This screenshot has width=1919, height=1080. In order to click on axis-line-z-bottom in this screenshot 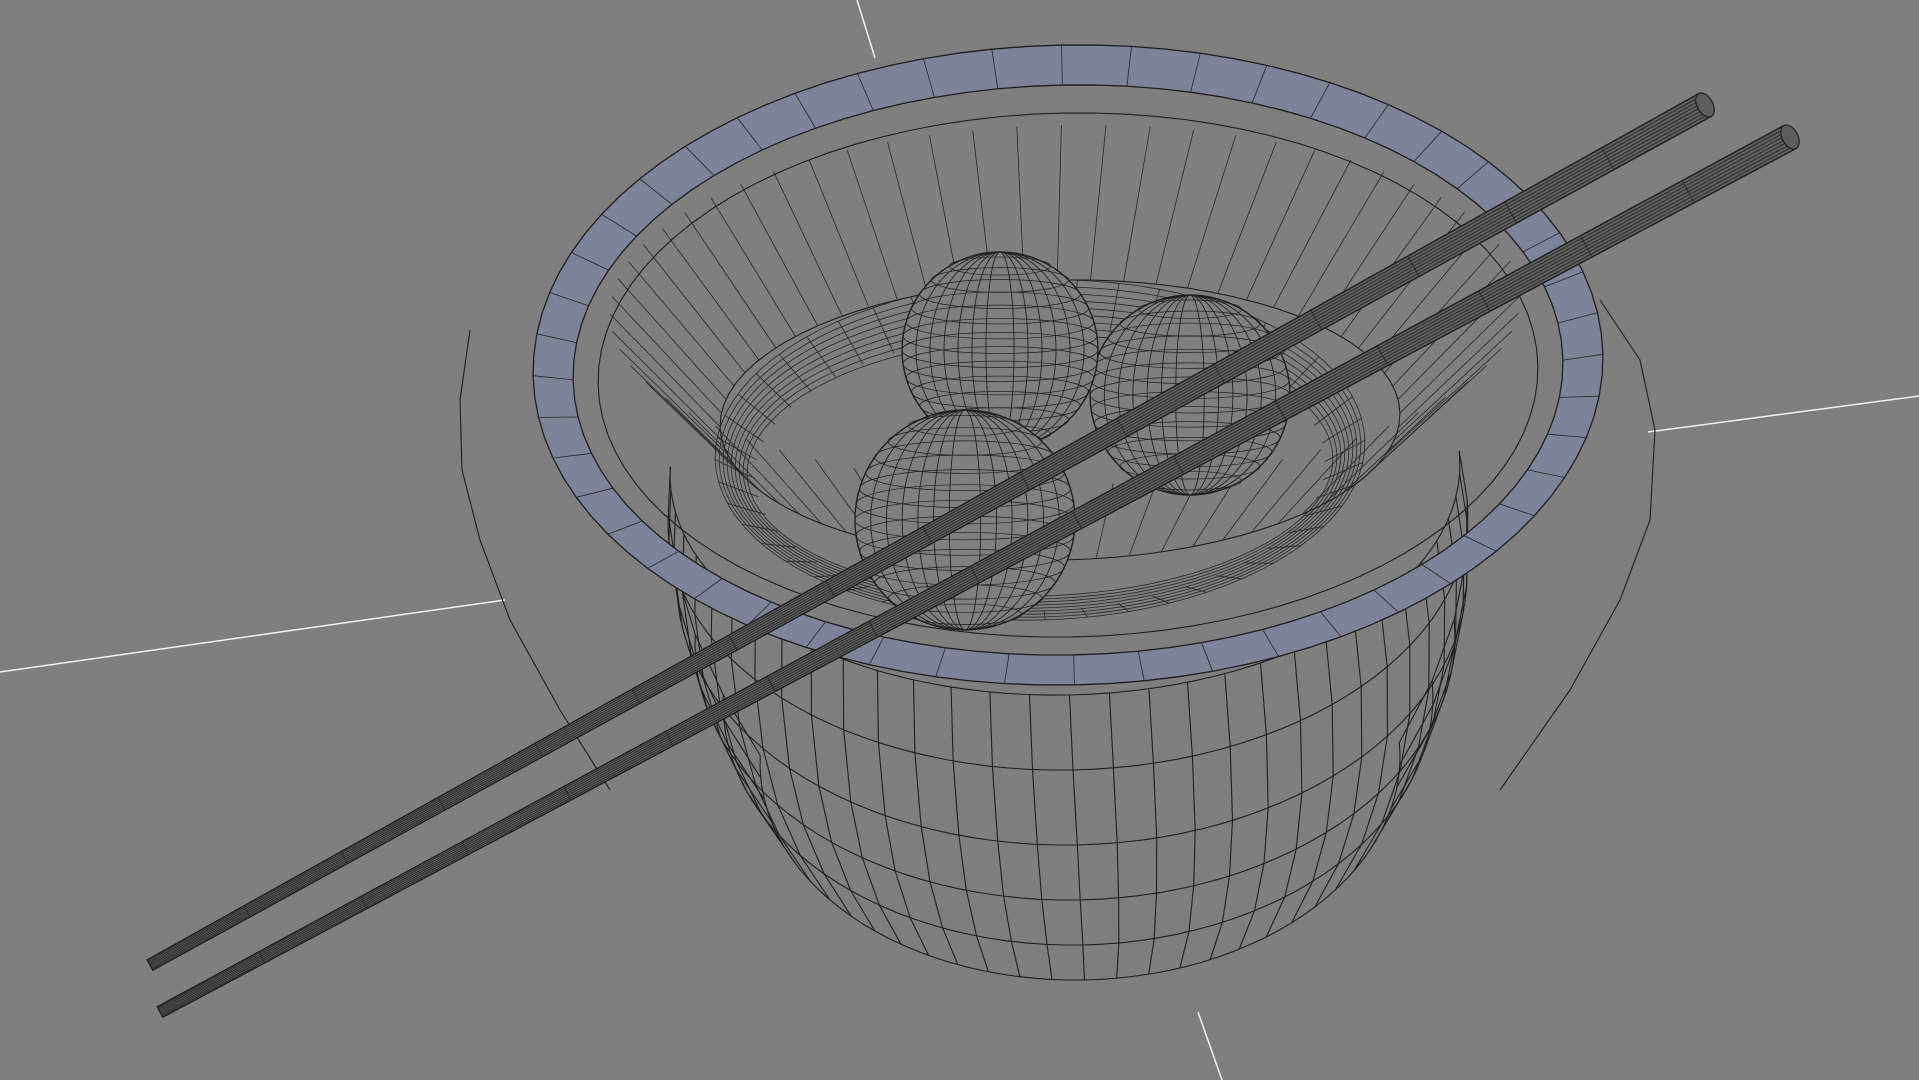, I will do `click(1210, 1045)`.